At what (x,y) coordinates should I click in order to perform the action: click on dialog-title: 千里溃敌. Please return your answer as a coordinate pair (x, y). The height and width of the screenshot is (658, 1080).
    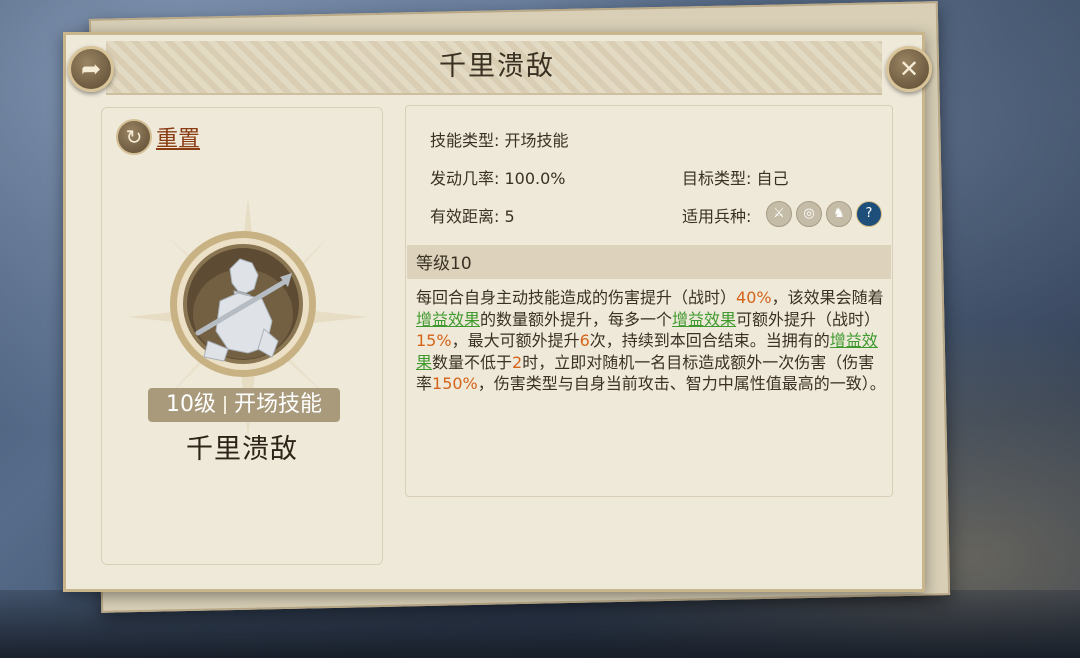
    Looking at the image, I should click on (497, 66).